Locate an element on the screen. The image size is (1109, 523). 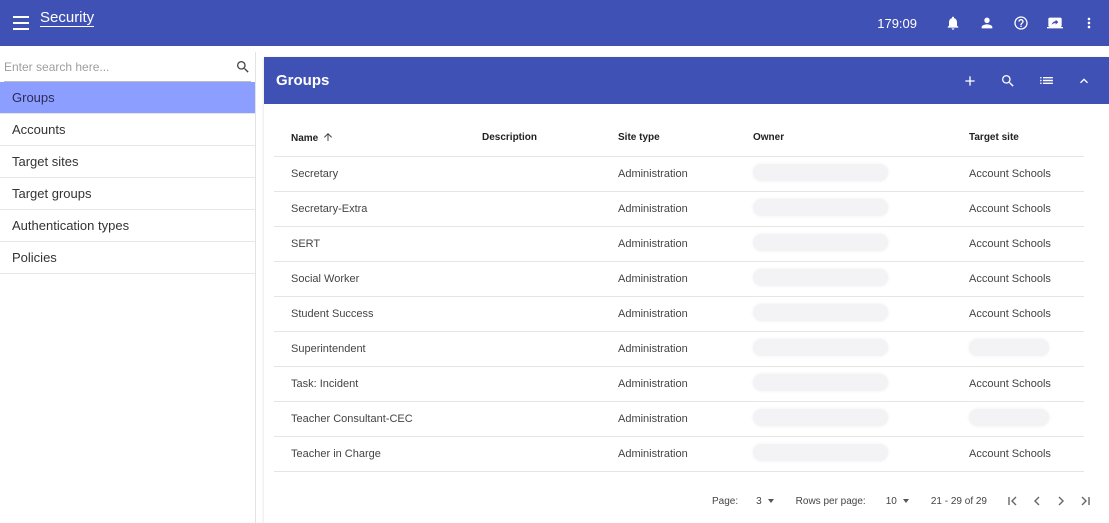
cell-name: Teacher Consultant-CEC is located at coordinates (369, 419).